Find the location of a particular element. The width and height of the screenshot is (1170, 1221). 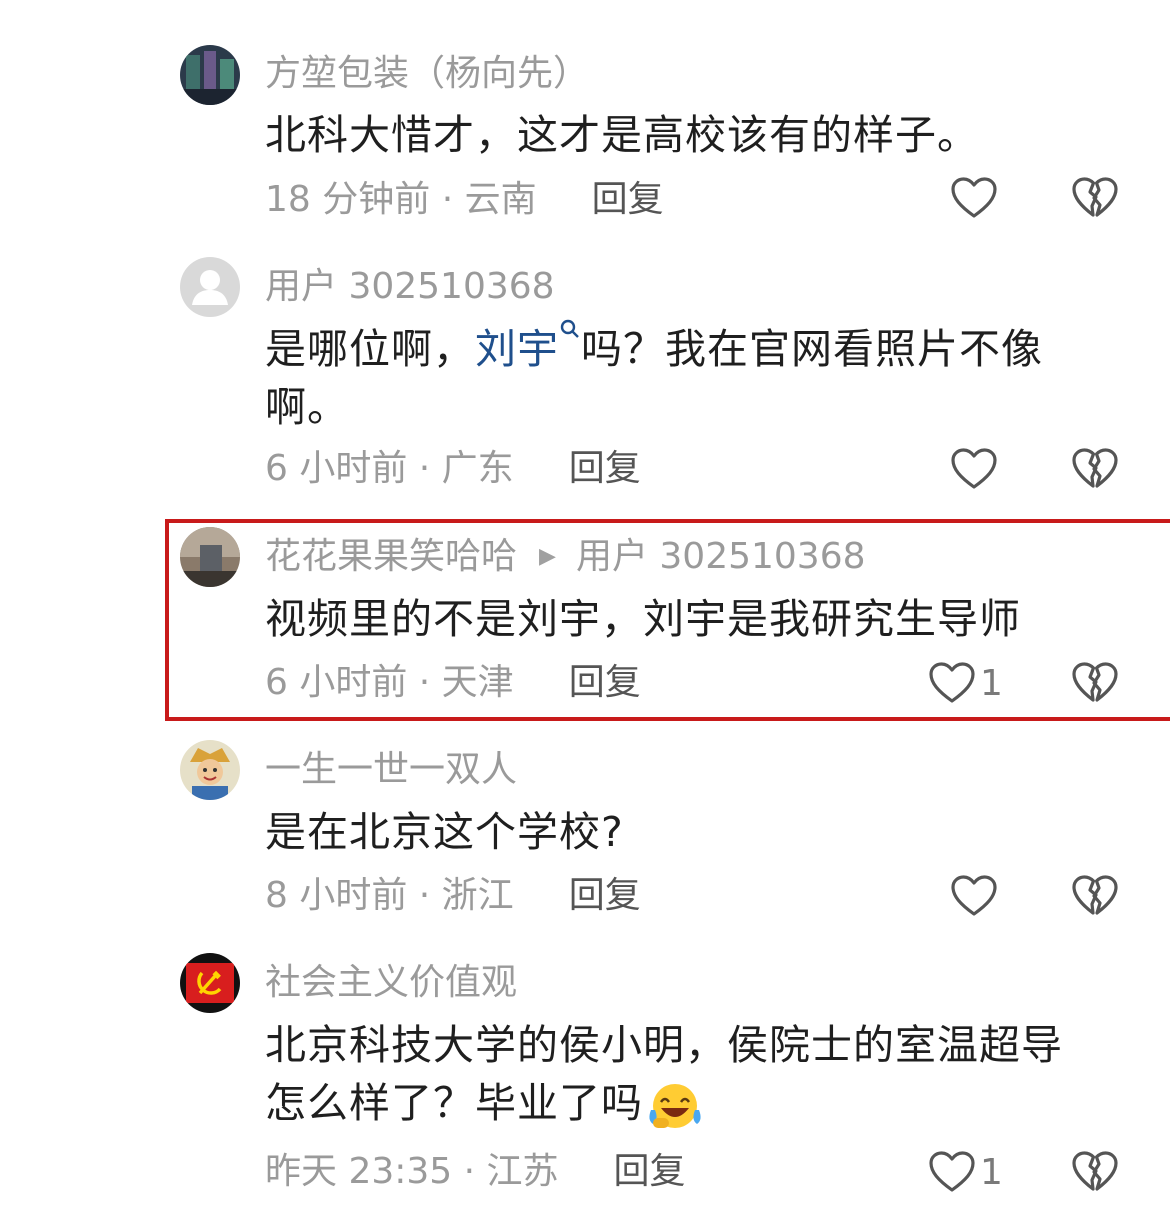

comment-time-location: 6 小时前 · 天津 is located at coordinates (389, 682).